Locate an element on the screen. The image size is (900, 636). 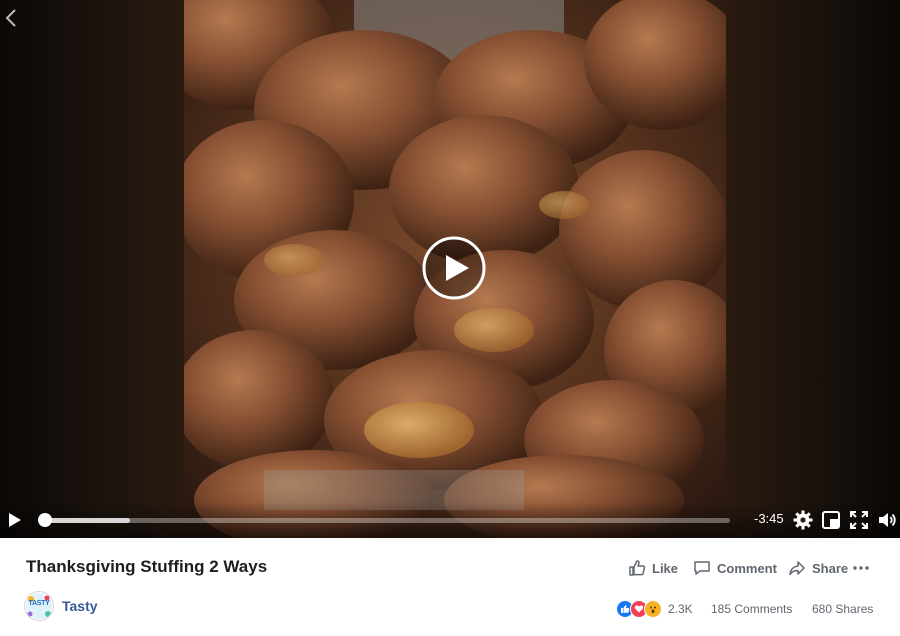
wow-reaction-icon is located at coordinates (653, 609).